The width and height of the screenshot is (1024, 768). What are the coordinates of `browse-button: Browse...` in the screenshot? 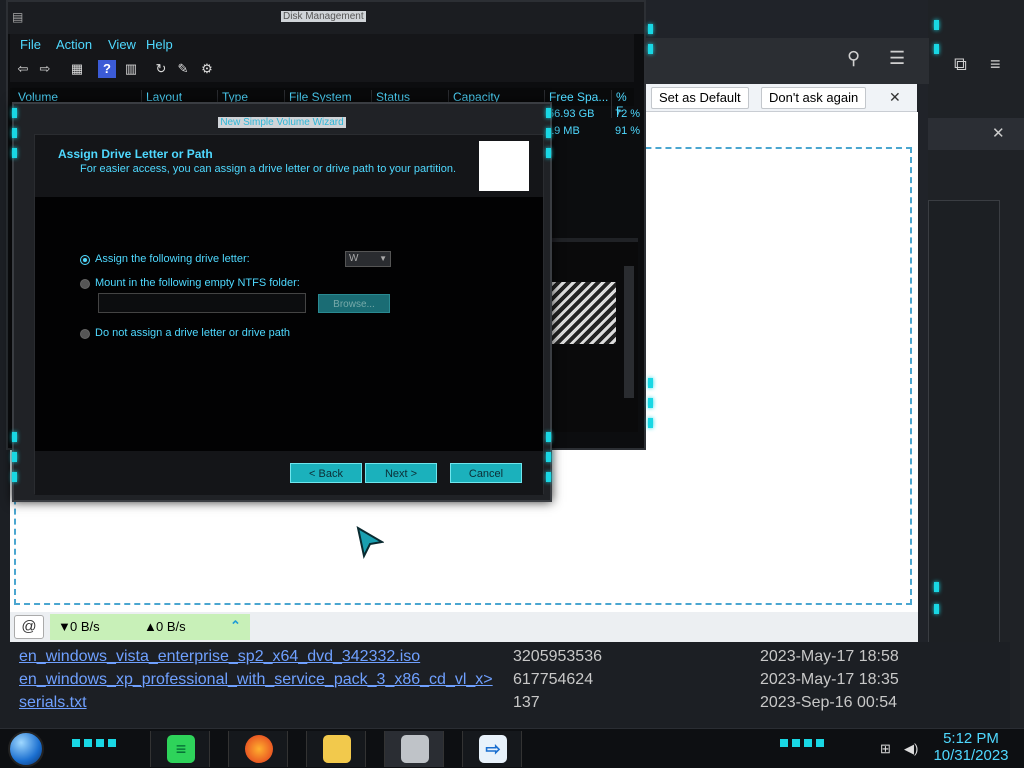 It's located at (354, 303).